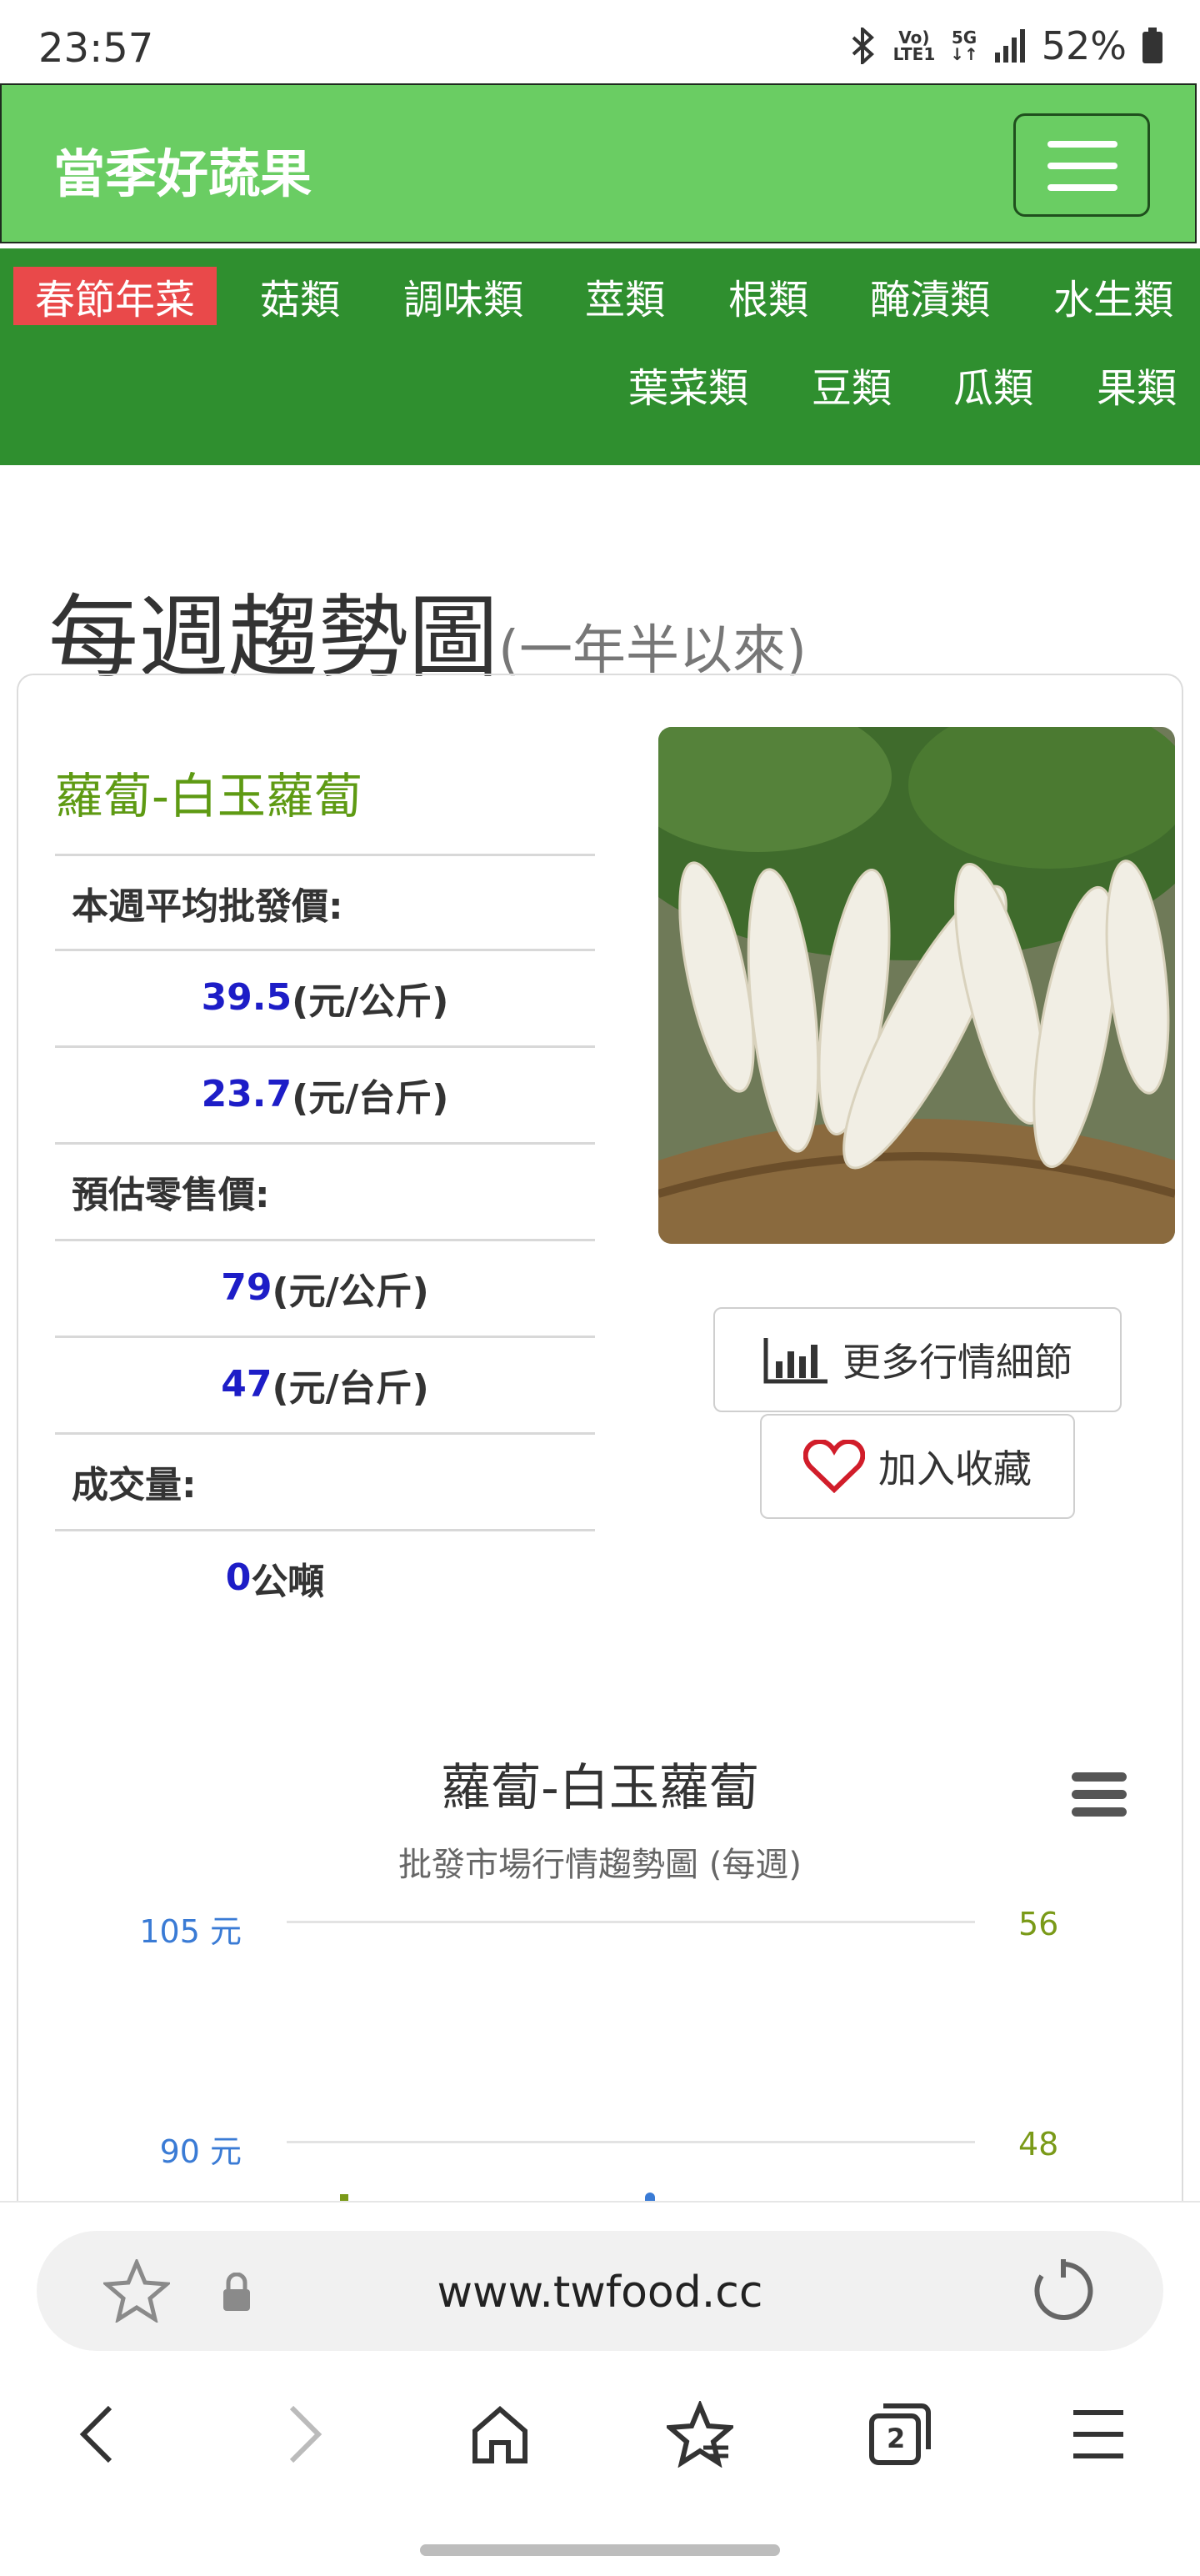 The width and height of the screenshot is (1200, 2576). Describe the element at coordinates (852, 384) in the screenshot. I see `category-bean: 豆類` at that location.